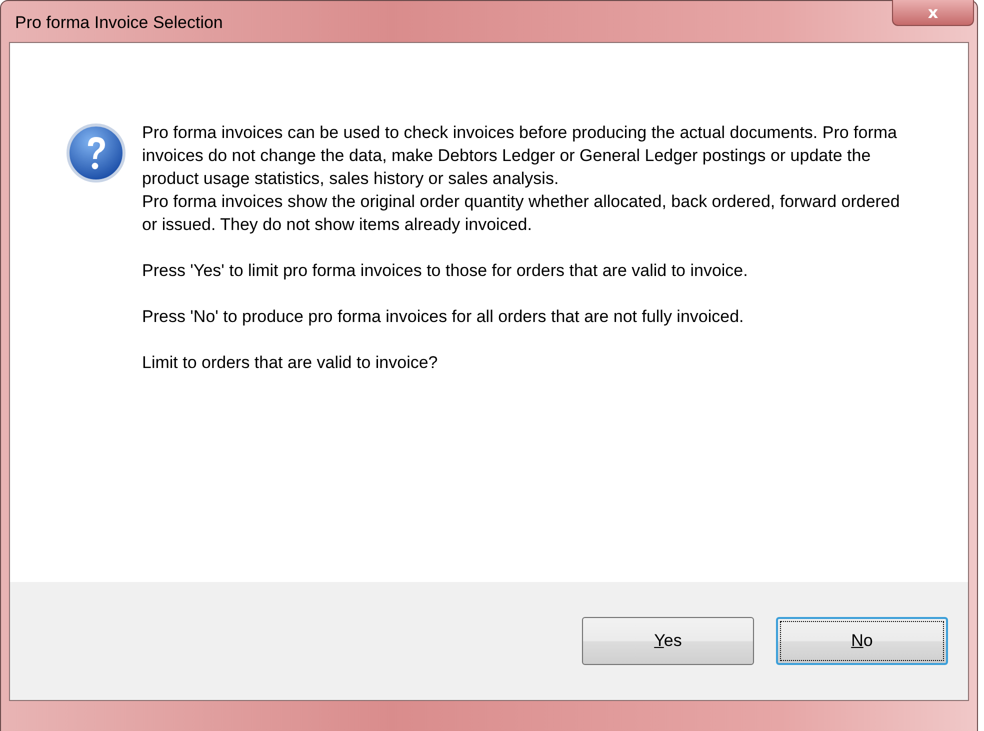 Image resolution: width=984 pixels, height=731 pixels. Describe the element at coordinates (862, 641) in the screenshot. I see `no-button: No` at that location.